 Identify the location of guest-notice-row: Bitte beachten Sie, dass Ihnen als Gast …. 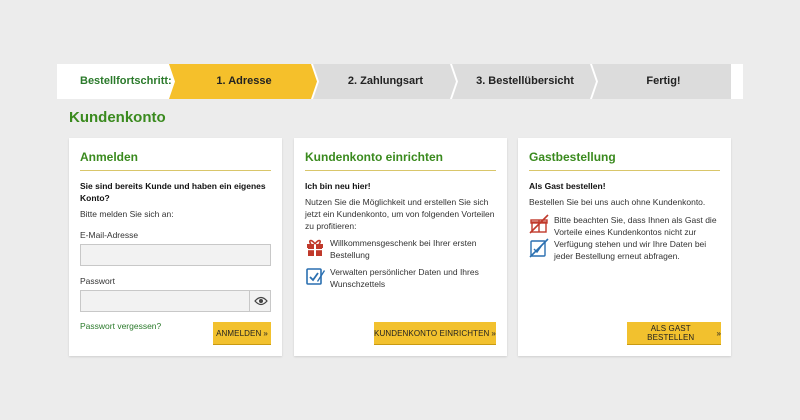
(624, 238).